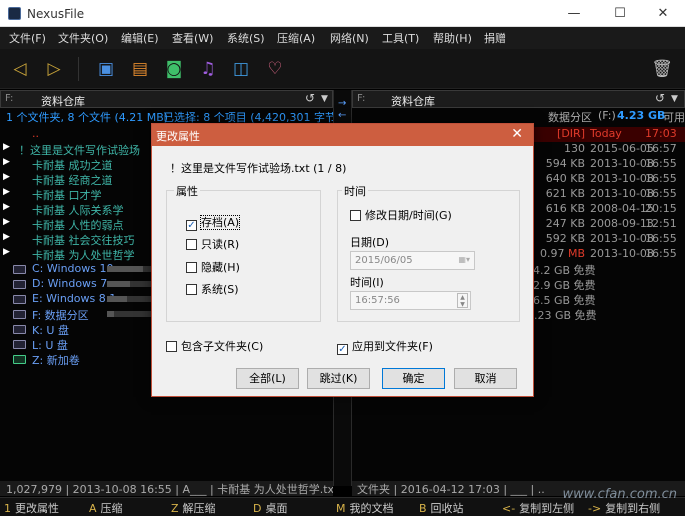 This screenshot has width=685, height=516. What do you see at coordinates (241, 69) in the screenshot?
I see `bag-icon: ◫` at bounding box center [241, 69].